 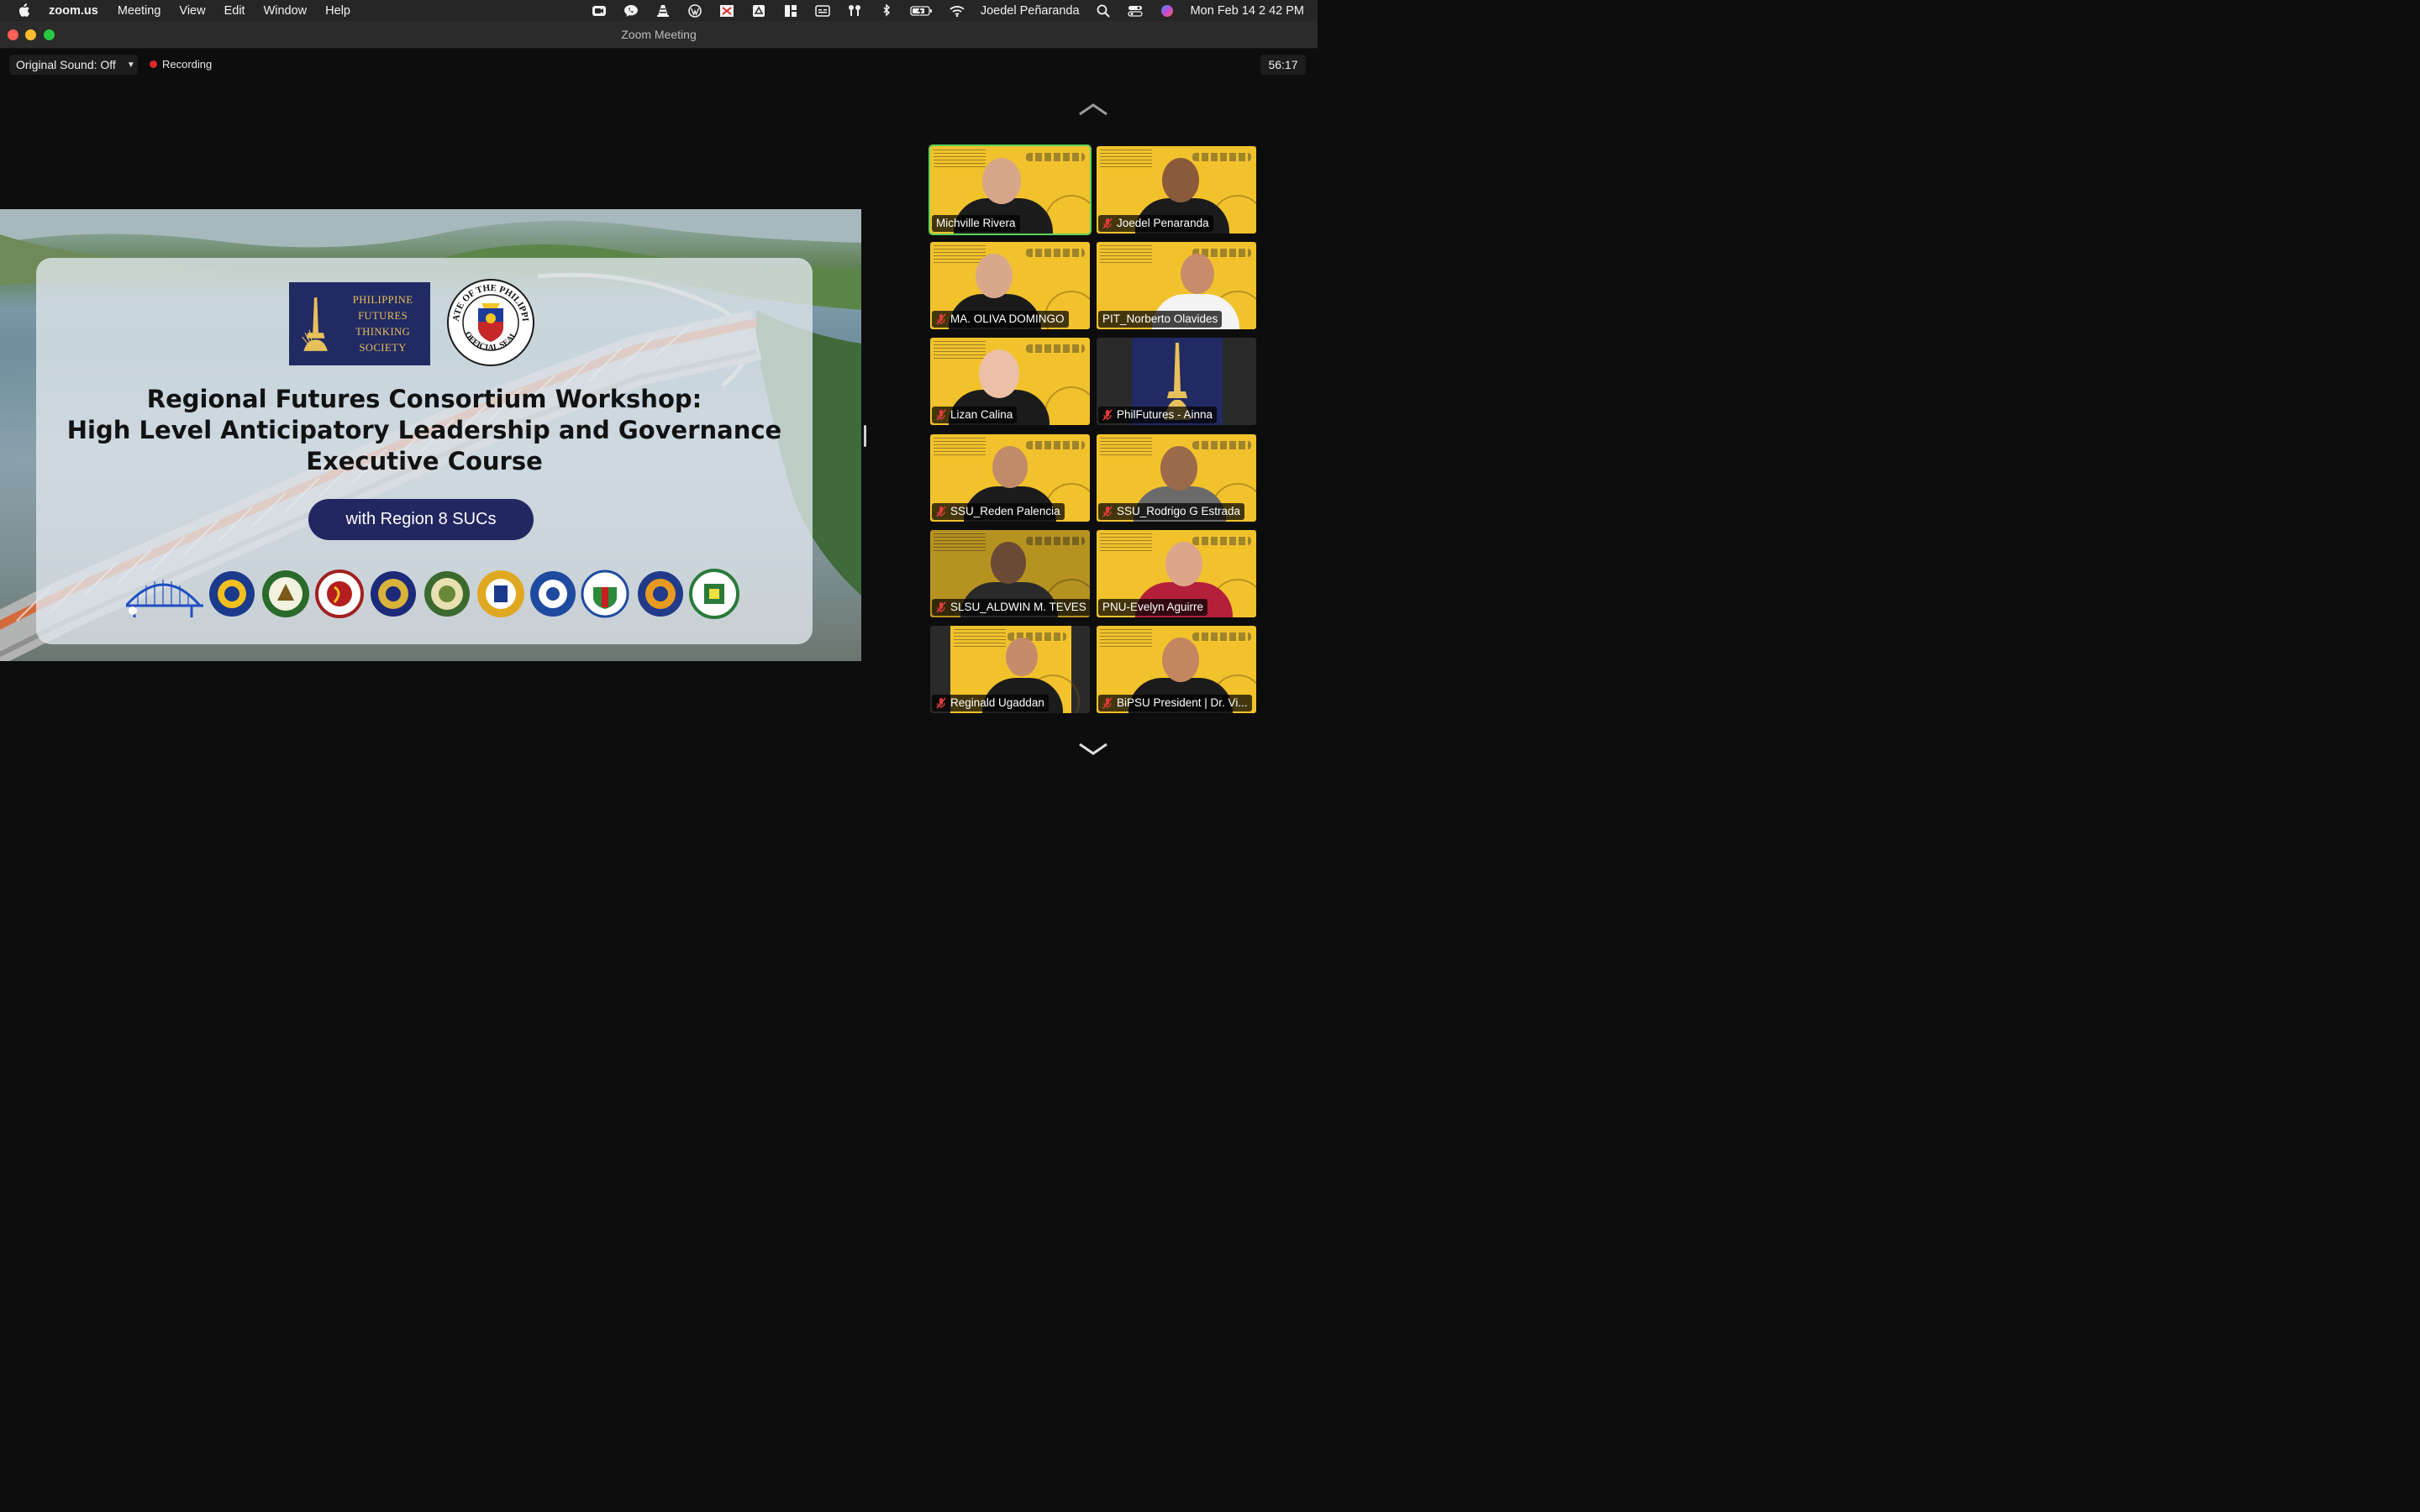 I want to click on menu-help: Help, so click(x=337, y=11).